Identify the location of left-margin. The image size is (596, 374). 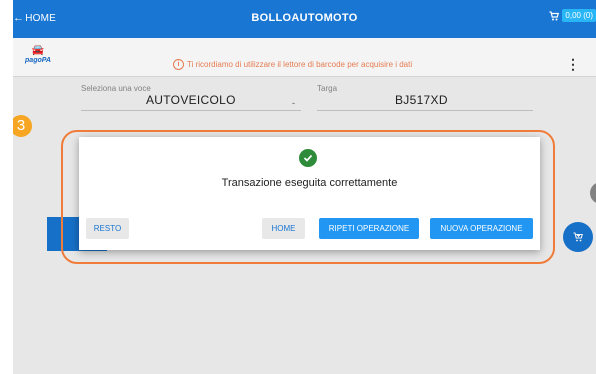
(6, 187).